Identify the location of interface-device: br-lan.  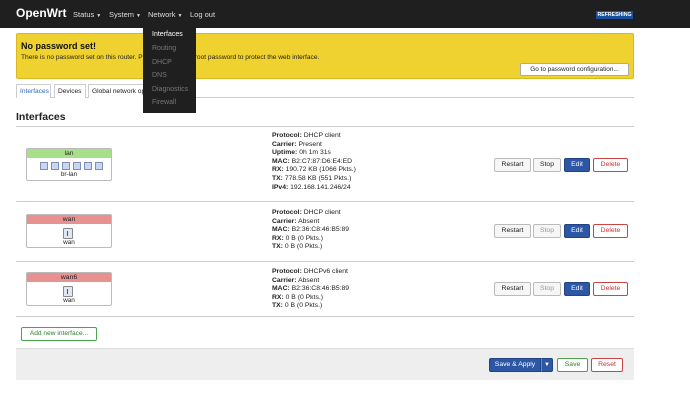
(69, 174).